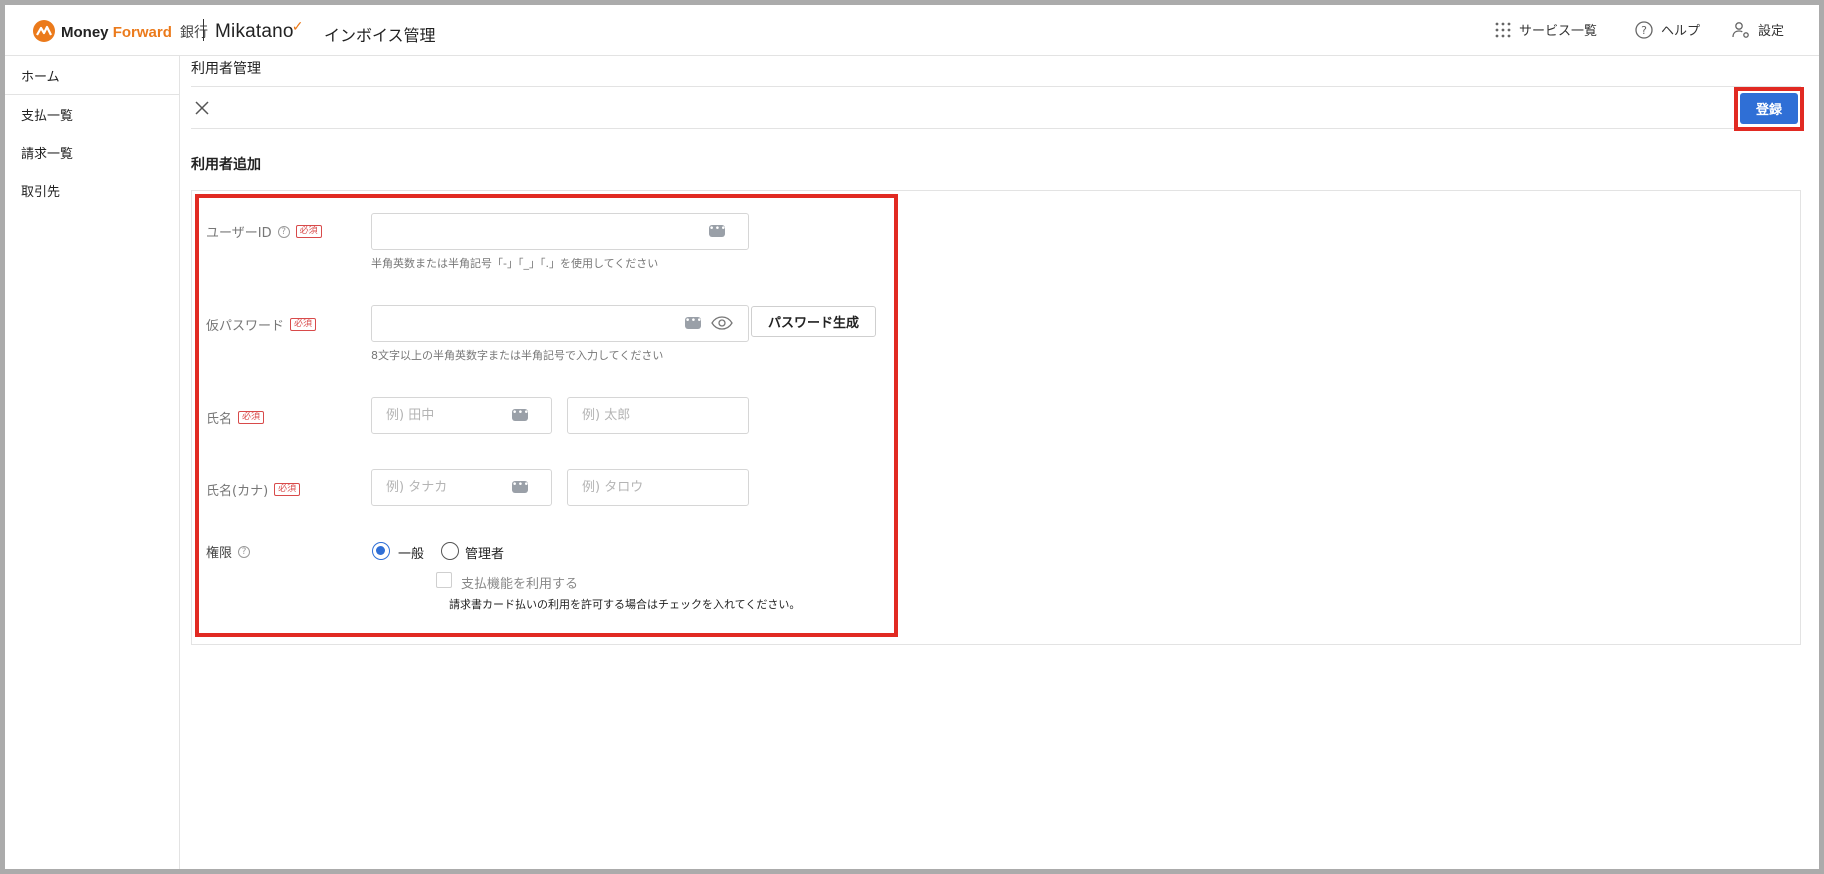 The width and height of the screenshot is (1824, 874). I want to click on grid-icon, so click(1503, 29).